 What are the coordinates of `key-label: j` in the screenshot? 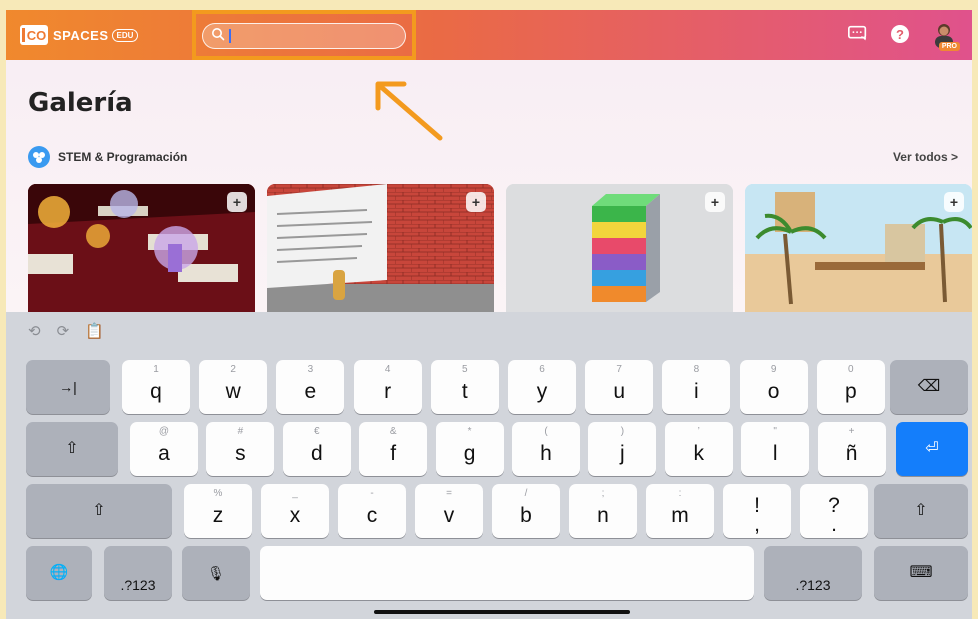 It's located at (622, 453).